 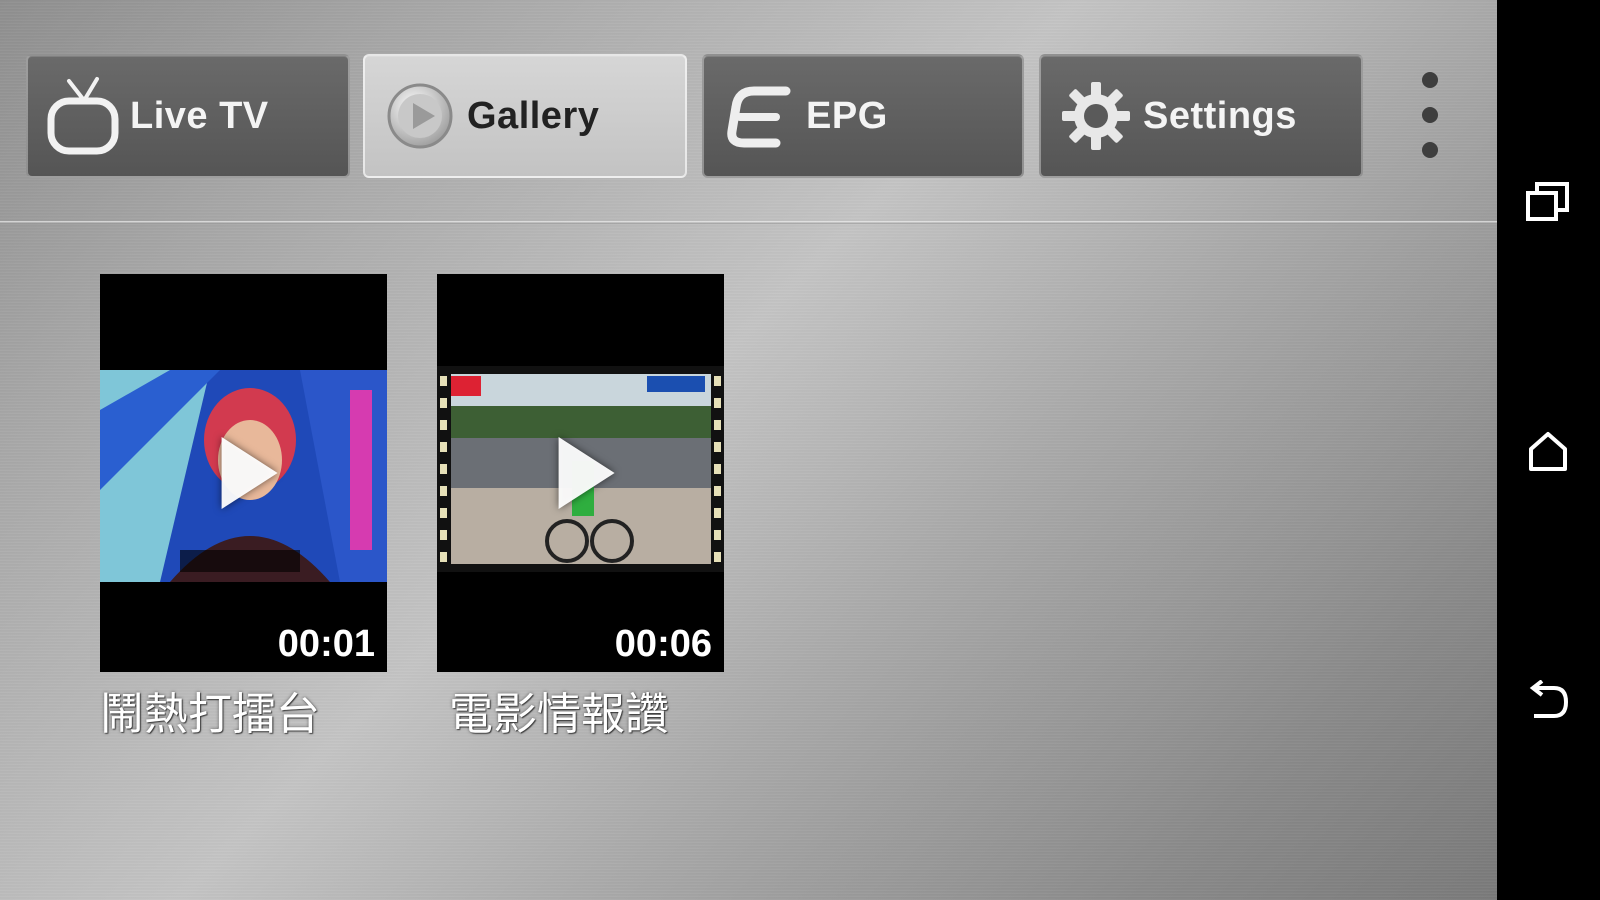 What do you see at coordinates (83, 116) in the screenshot?
I see `tv-icon` at bounding box center [83, 116].